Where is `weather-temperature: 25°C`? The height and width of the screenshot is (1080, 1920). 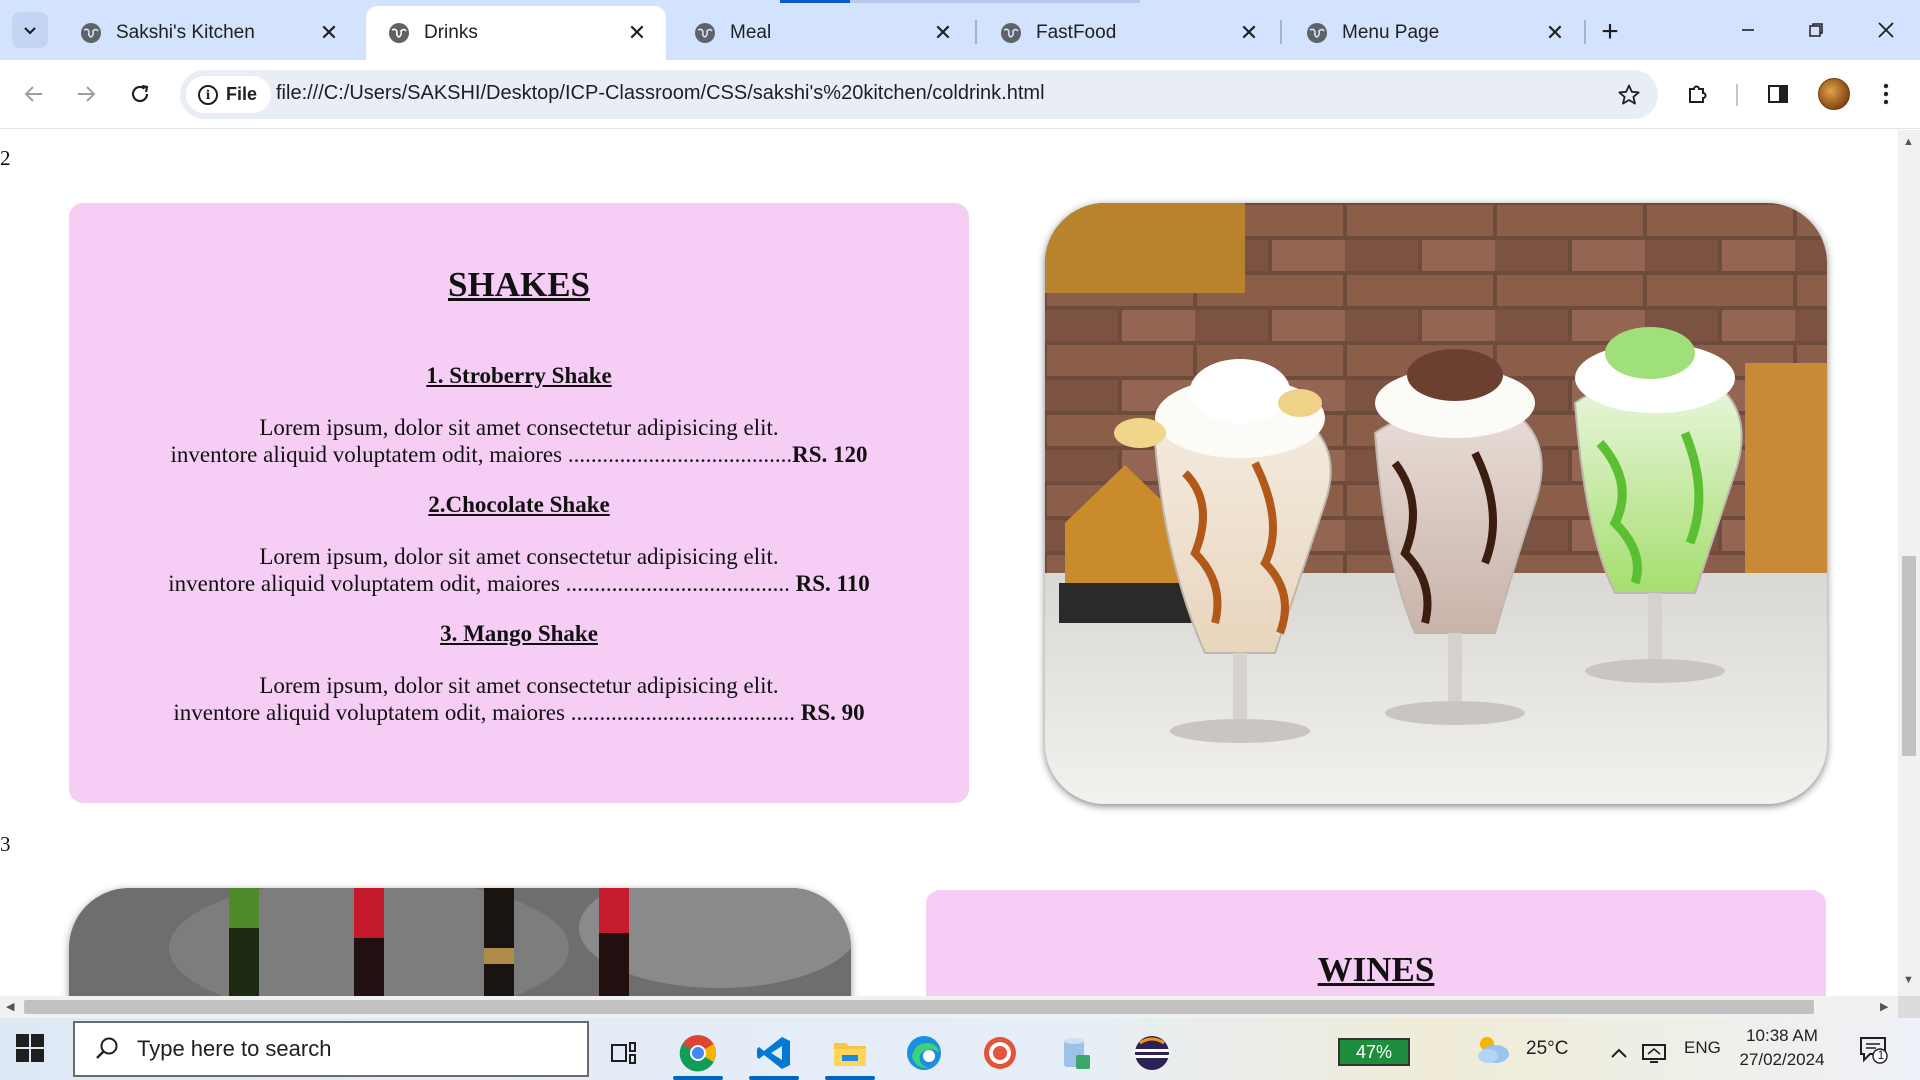 weather-temperature: 25°C is located at coordinates (1547, 1049).